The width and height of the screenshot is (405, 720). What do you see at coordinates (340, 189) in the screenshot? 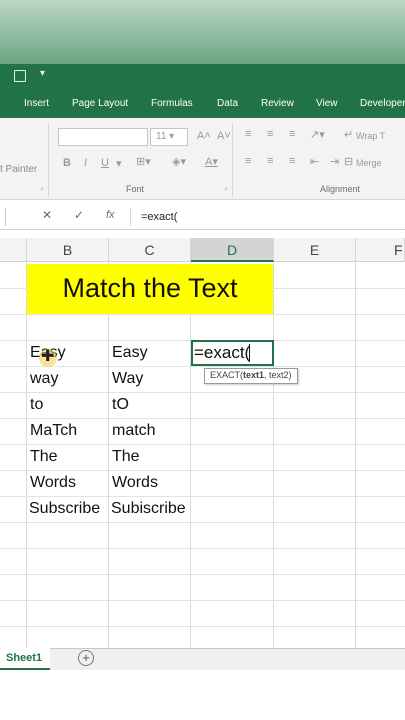
I see `alignment-group-label: Alignment` at bounding box center [340, 189].